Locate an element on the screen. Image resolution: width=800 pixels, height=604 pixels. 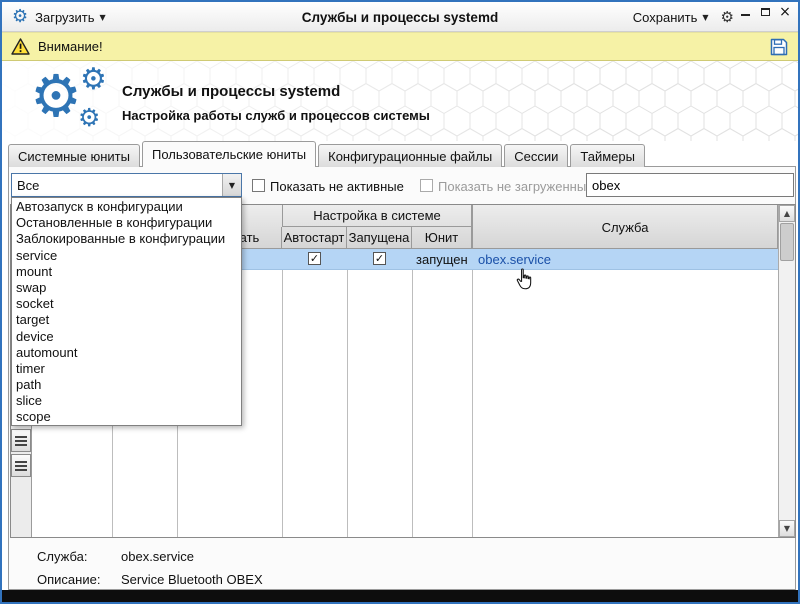
show-unloaded-checkbox is located at coordinates (426, 185).